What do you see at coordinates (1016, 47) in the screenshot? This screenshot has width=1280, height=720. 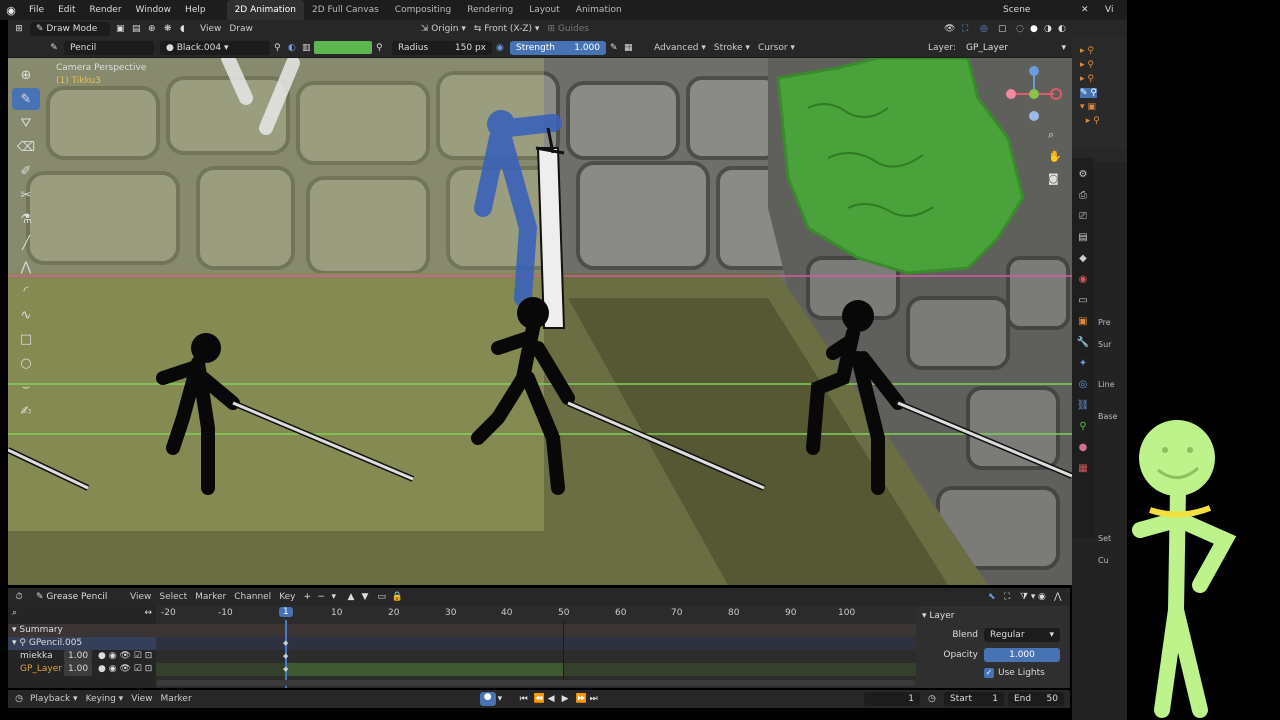 I see `layer-selector: GP_Layer ▾` at bounding box center [1016, 47].